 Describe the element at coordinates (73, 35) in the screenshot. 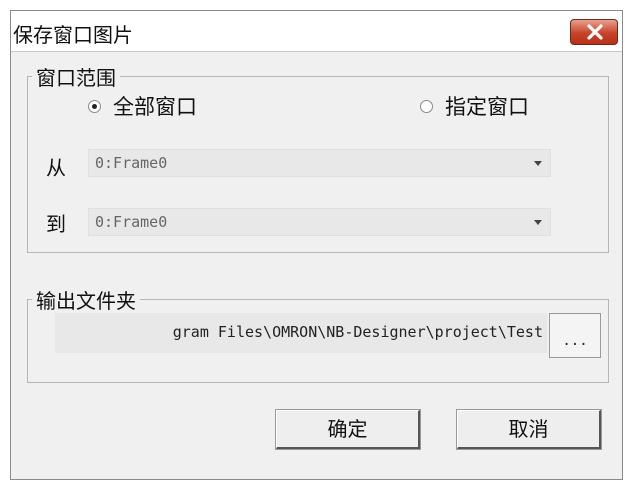

I see `dialog-title: 保存窗口图片` at that location.